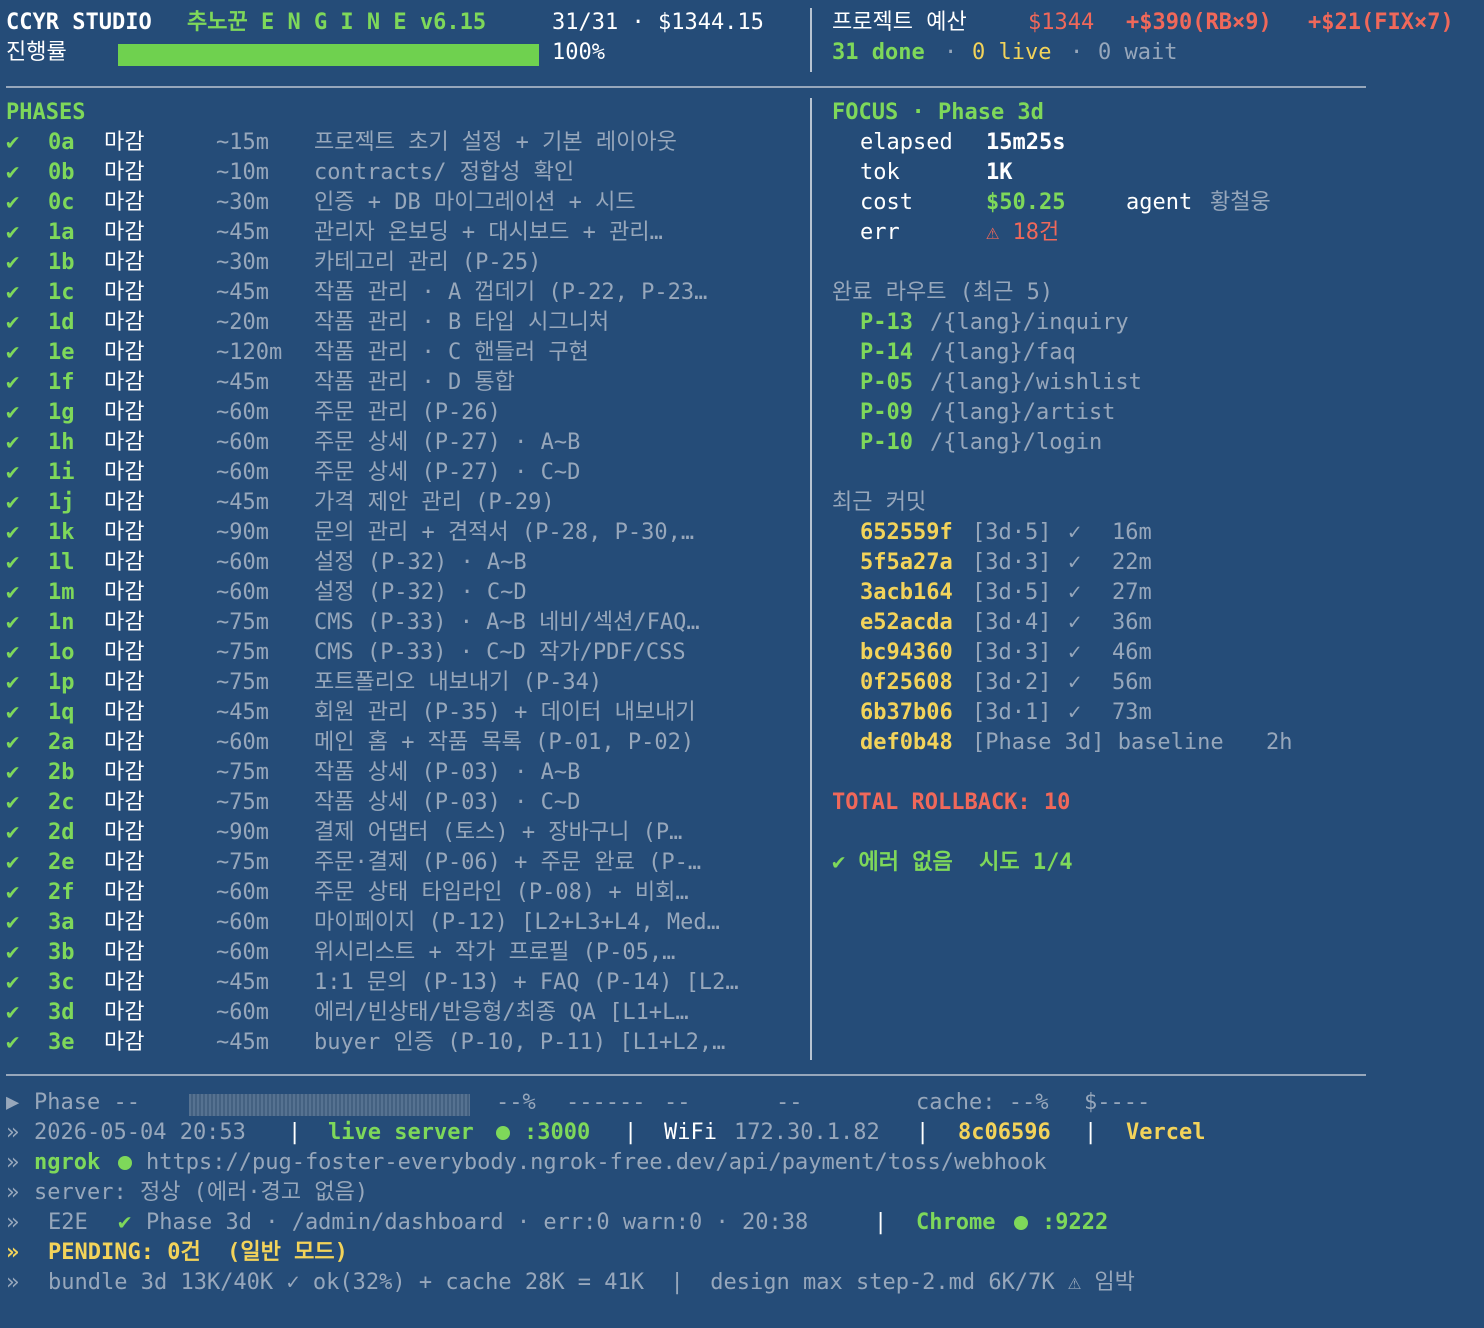 This screenshot has width=1484, height=1328. Describe the element at coordinates (516, 1102) in the screenshot. I see `footer-pct: --%` at that location.